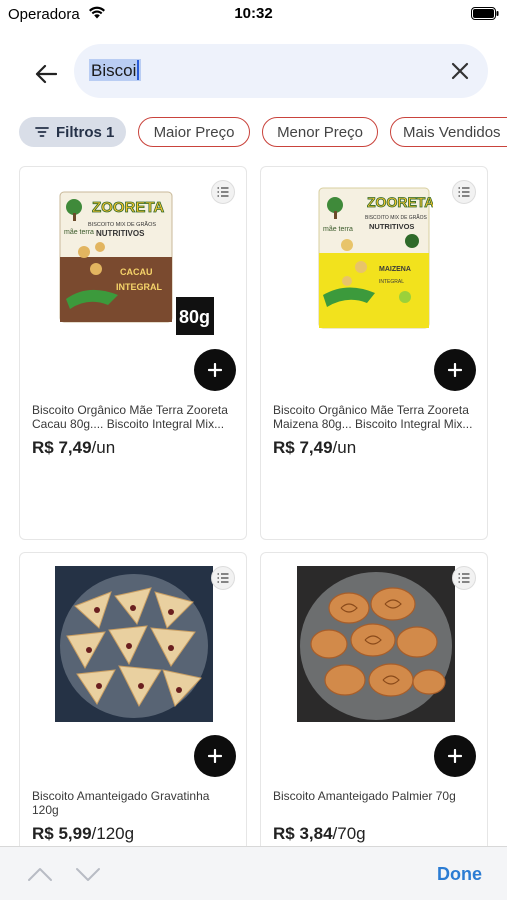 The height and width of the screenshot is (900, 507). I want to click on status-time: 10:32, so click(253, 13).